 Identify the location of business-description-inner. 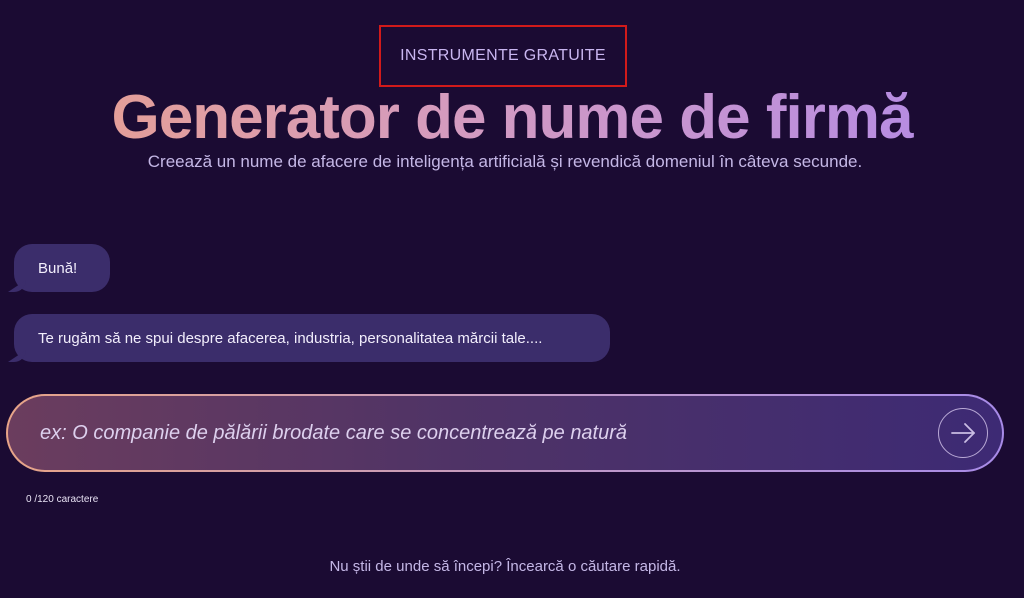
(505, 433).